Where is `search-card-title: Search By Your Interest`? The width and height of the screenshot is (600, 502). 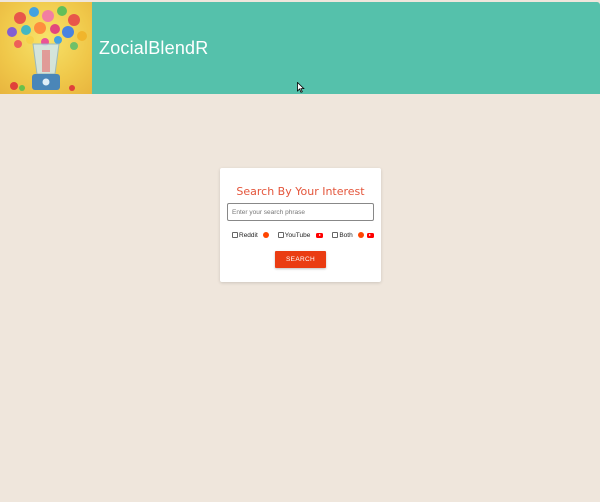
search-card-title: Search By Your Interest is located at coordinates (300, 191).